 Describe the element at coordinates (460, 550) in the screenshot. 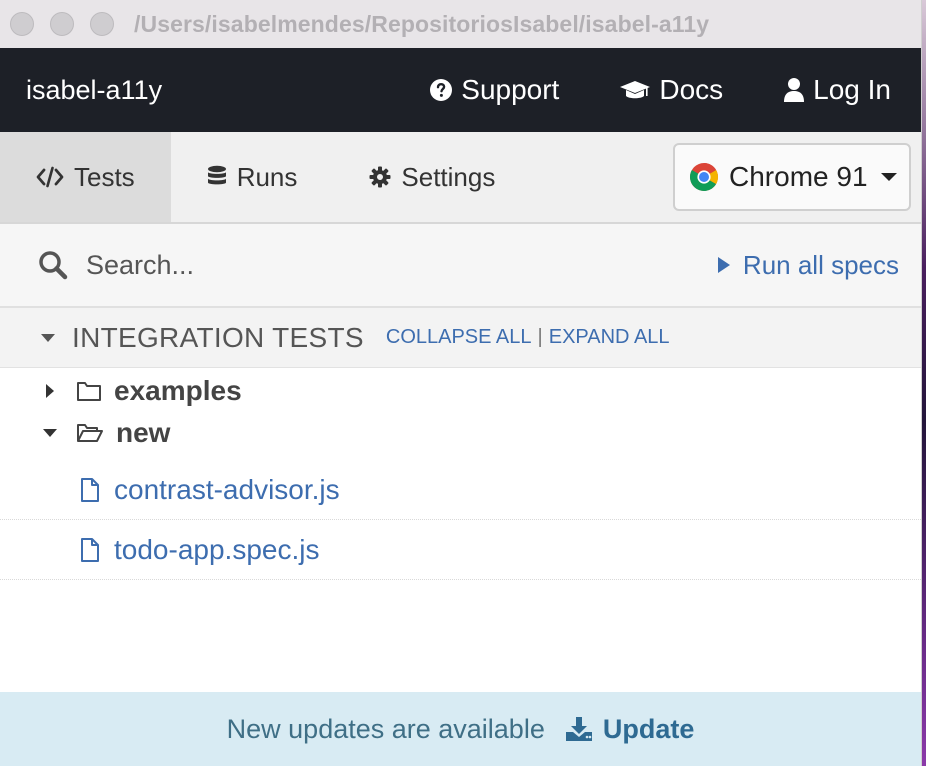

I see `spec-file-todo-app: todo-app.spec.js` at that location.